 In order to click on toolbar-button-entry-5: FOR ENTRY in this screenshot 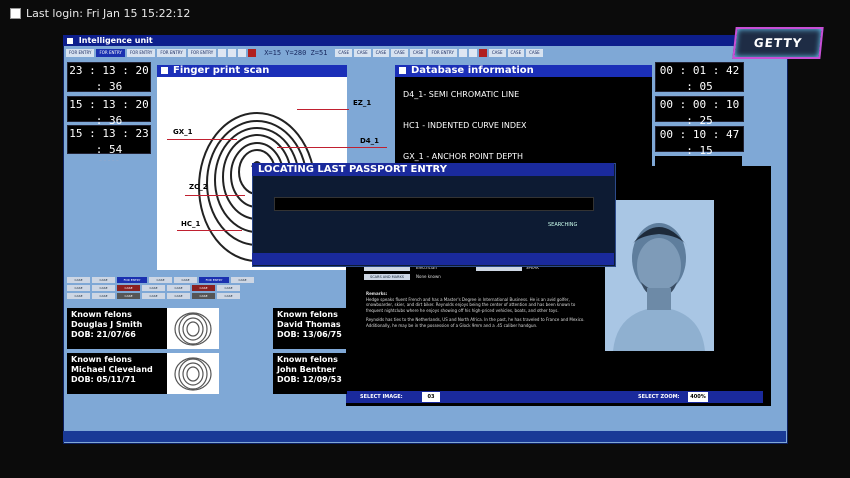, I will do `click(202, 52)`.